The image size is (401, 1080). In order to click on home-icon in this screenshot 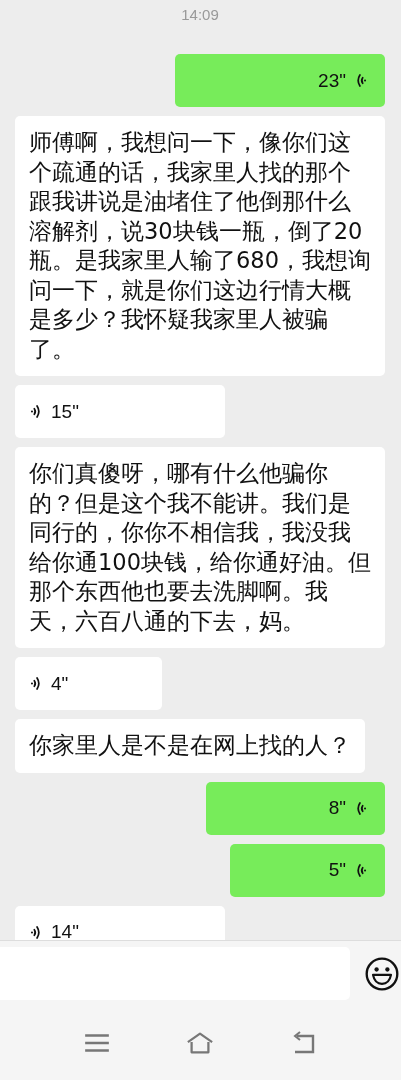, I will do `click(200, 1043)`.